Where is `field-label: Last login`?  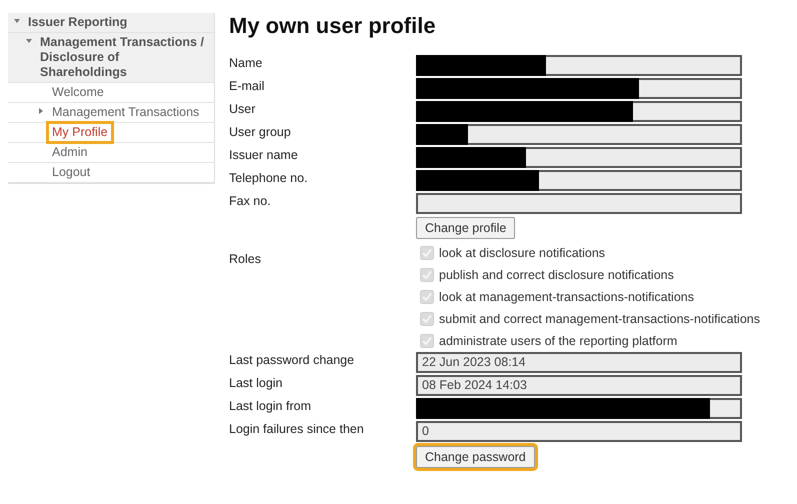
field-label: Last login is located at coordinates (256, 383).